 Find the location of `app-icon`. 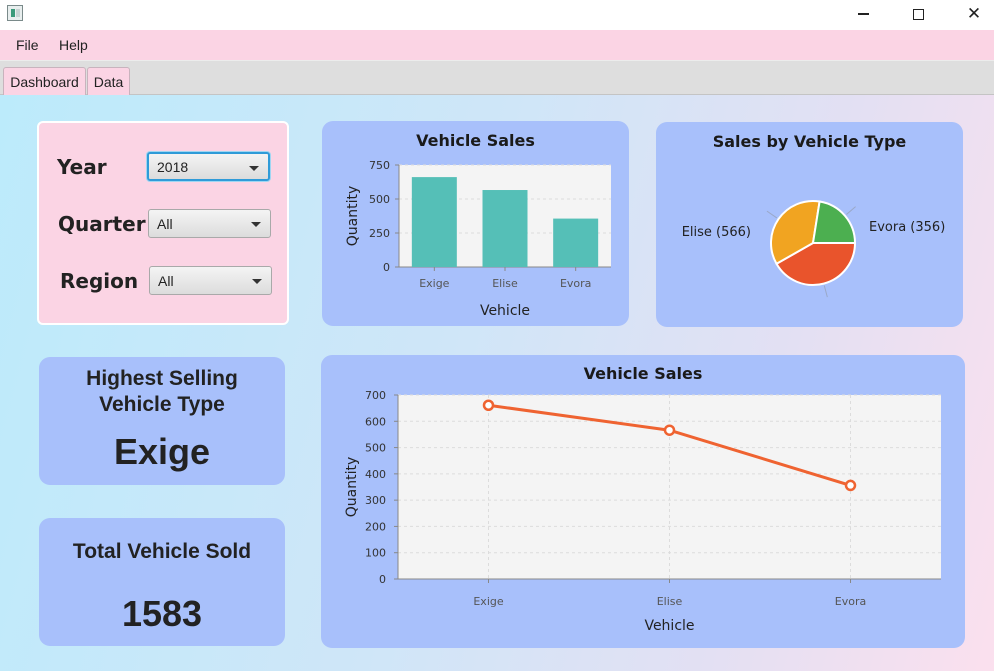

app-icon is located at coordinates (15, 13).